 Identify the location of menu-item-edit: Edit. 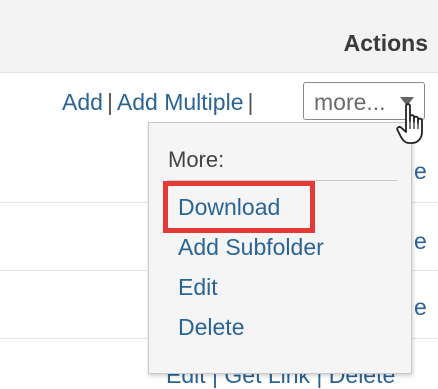
(198, 287).